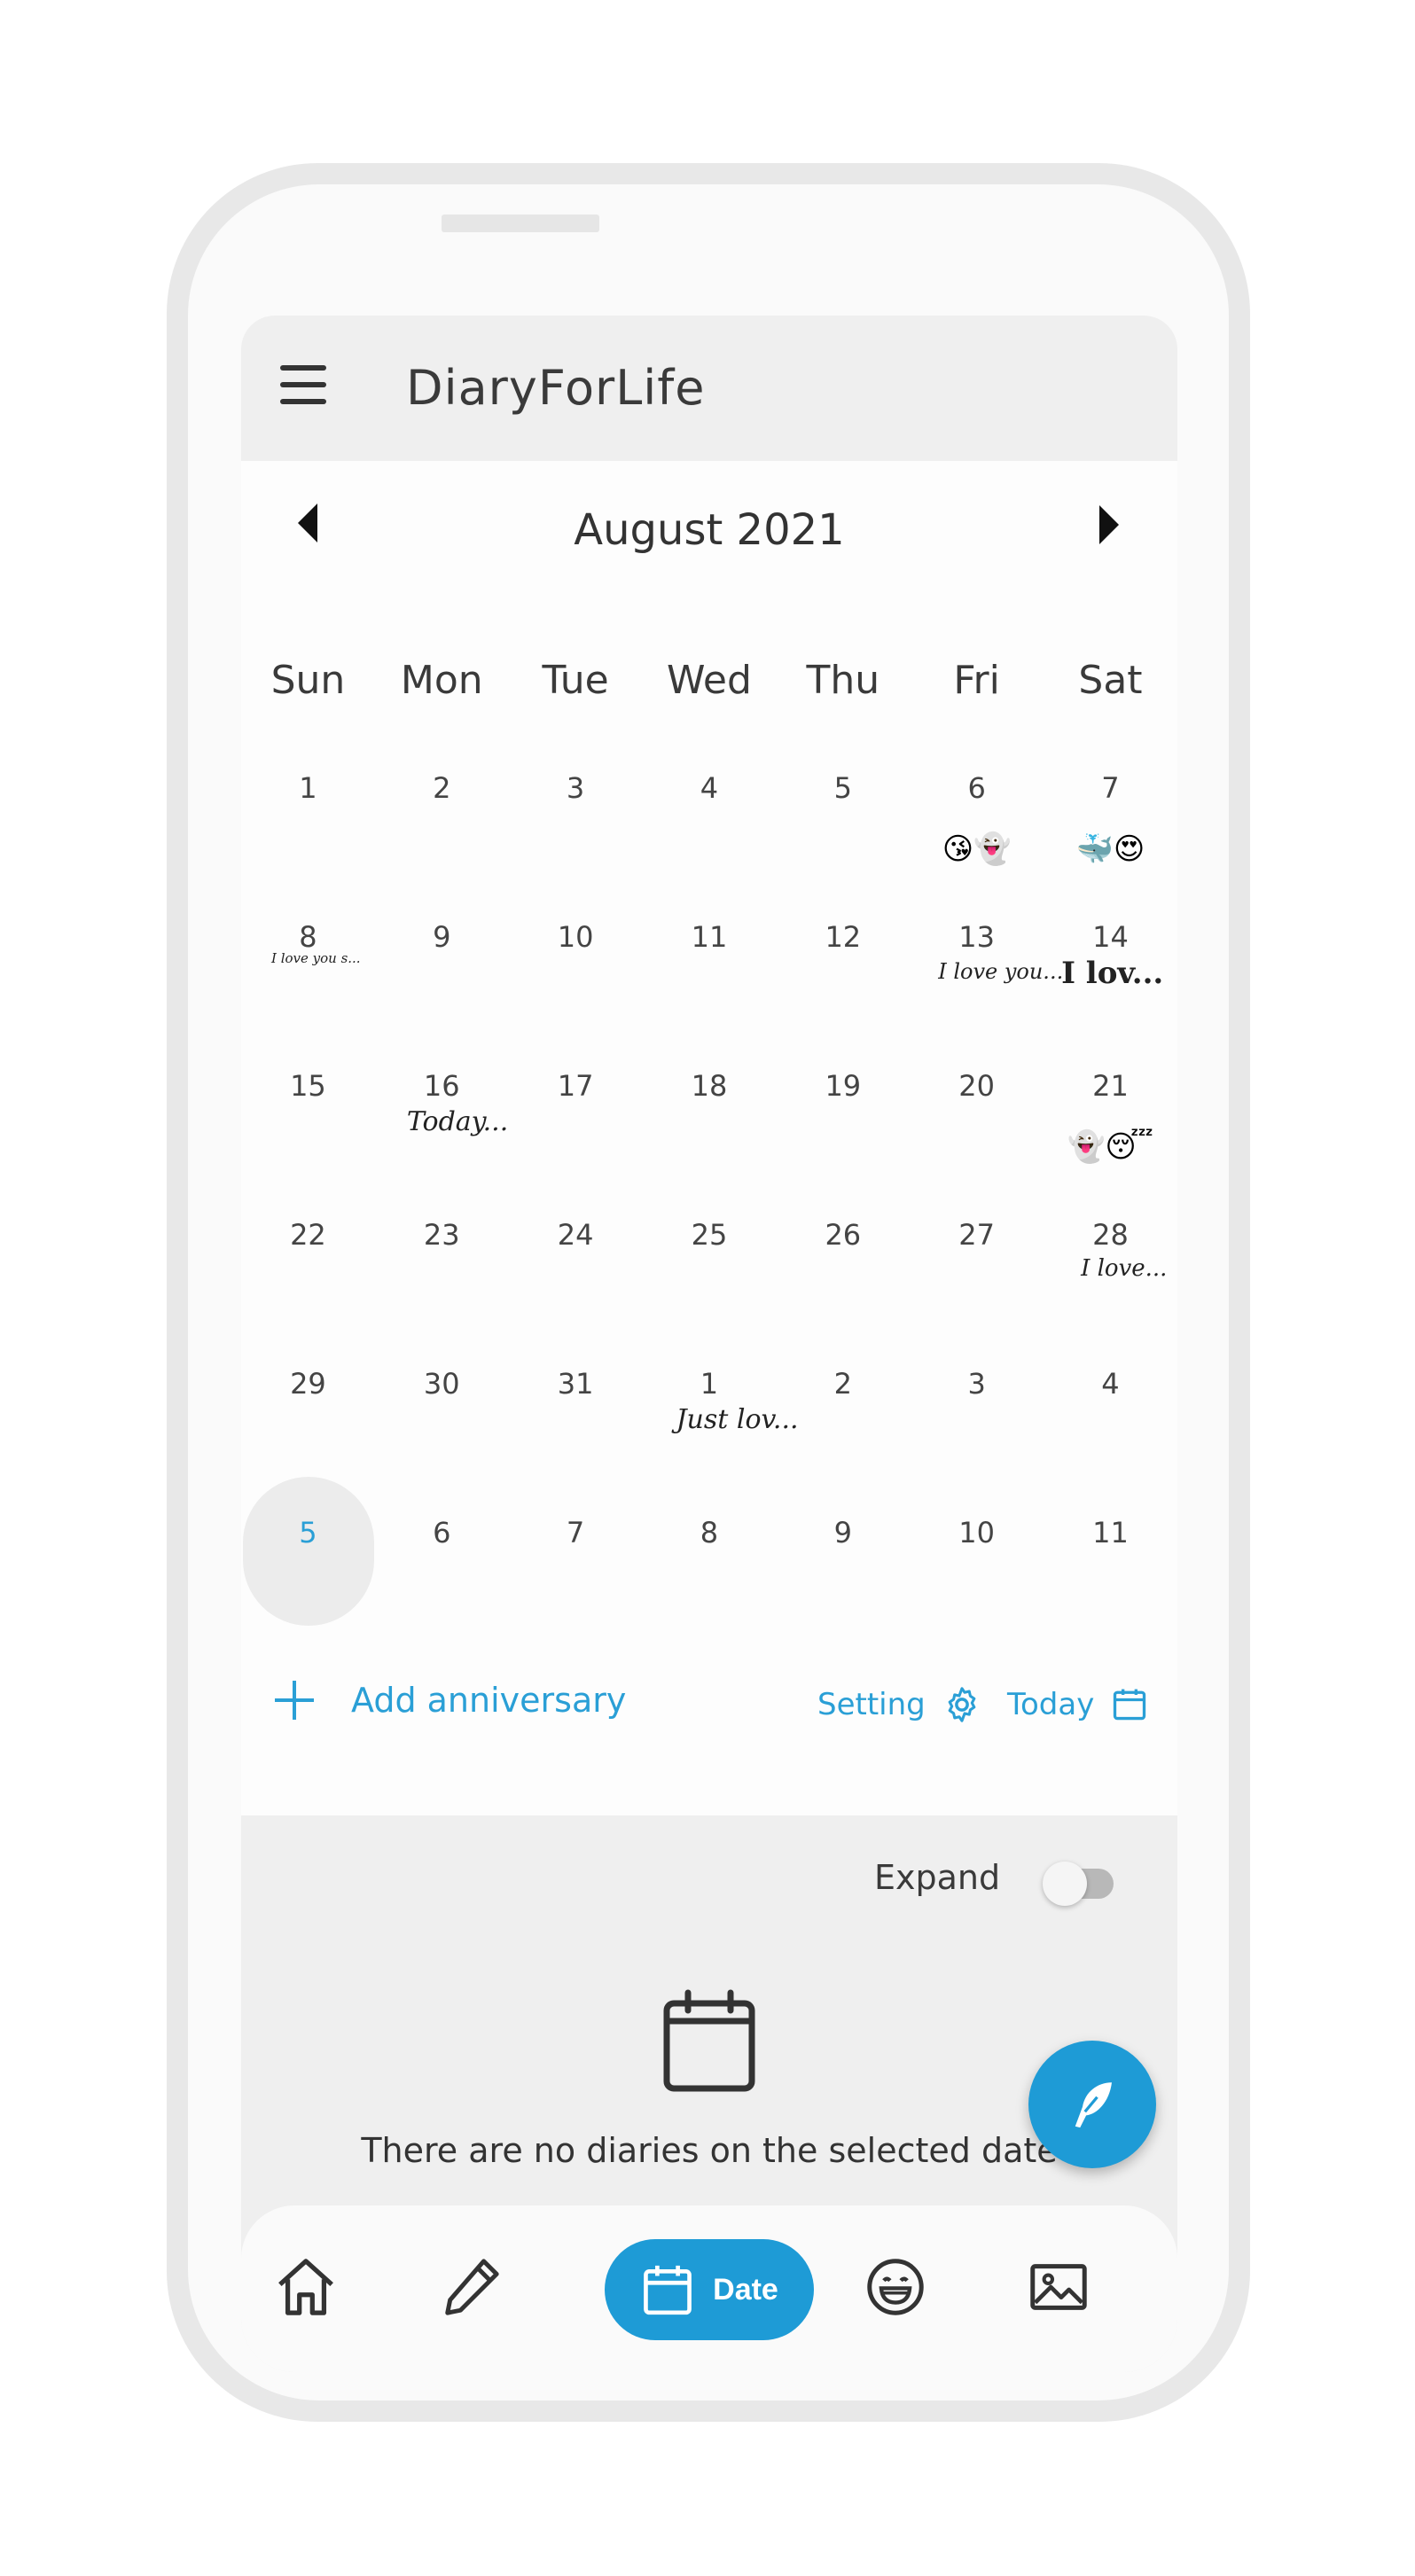  What do you see at coordinates (843, 1292) in the screenshot?
I see `calendar-day: 26` at bounding box center [843, 1292].